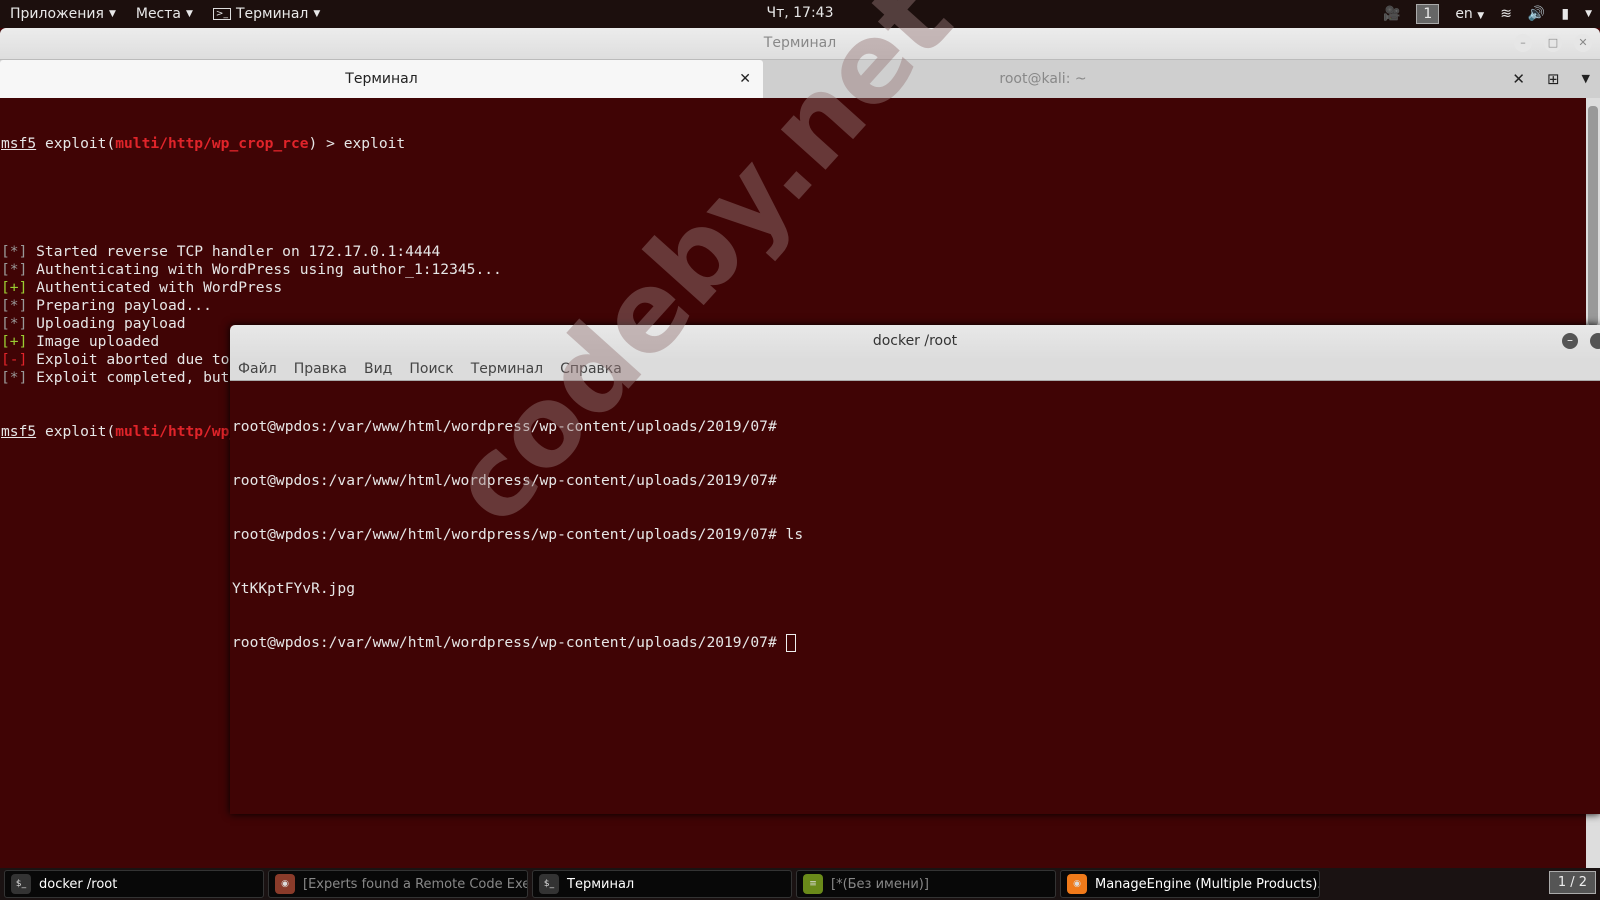 This screenshot has width=1600, height=900. I want to click on menu-search: Поиск, so click(431, 370).